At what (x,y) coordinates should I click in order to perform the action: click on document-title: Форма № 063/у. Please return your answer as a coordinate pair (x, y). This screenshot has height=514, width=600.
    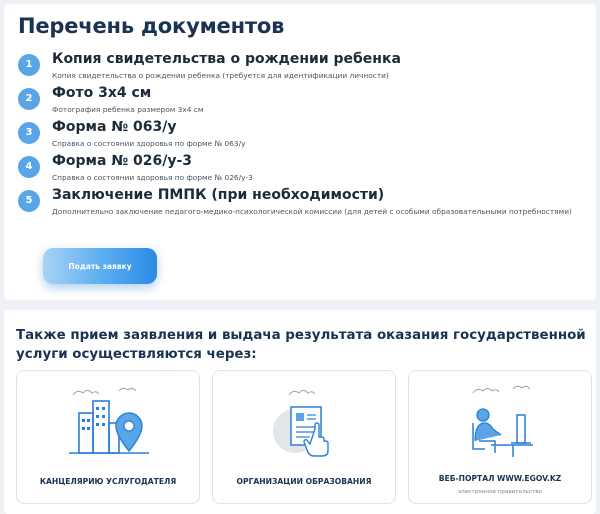
    Looking at the image, I should click on (114, 127).